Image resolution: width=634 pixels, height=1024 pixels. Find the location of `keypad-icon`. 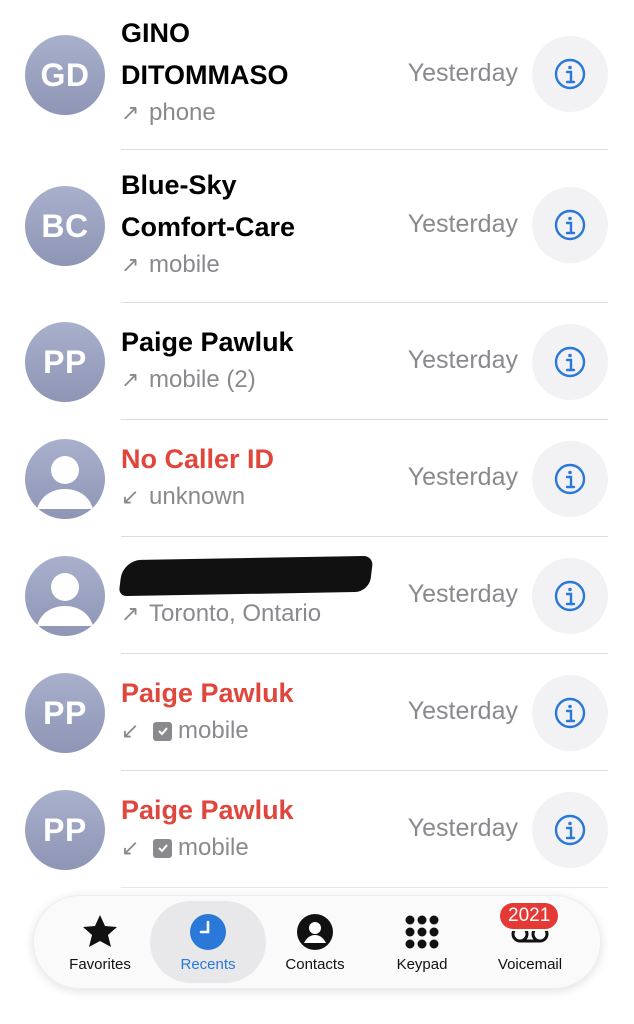

keypad-icon is located at coordinates (422, 931).